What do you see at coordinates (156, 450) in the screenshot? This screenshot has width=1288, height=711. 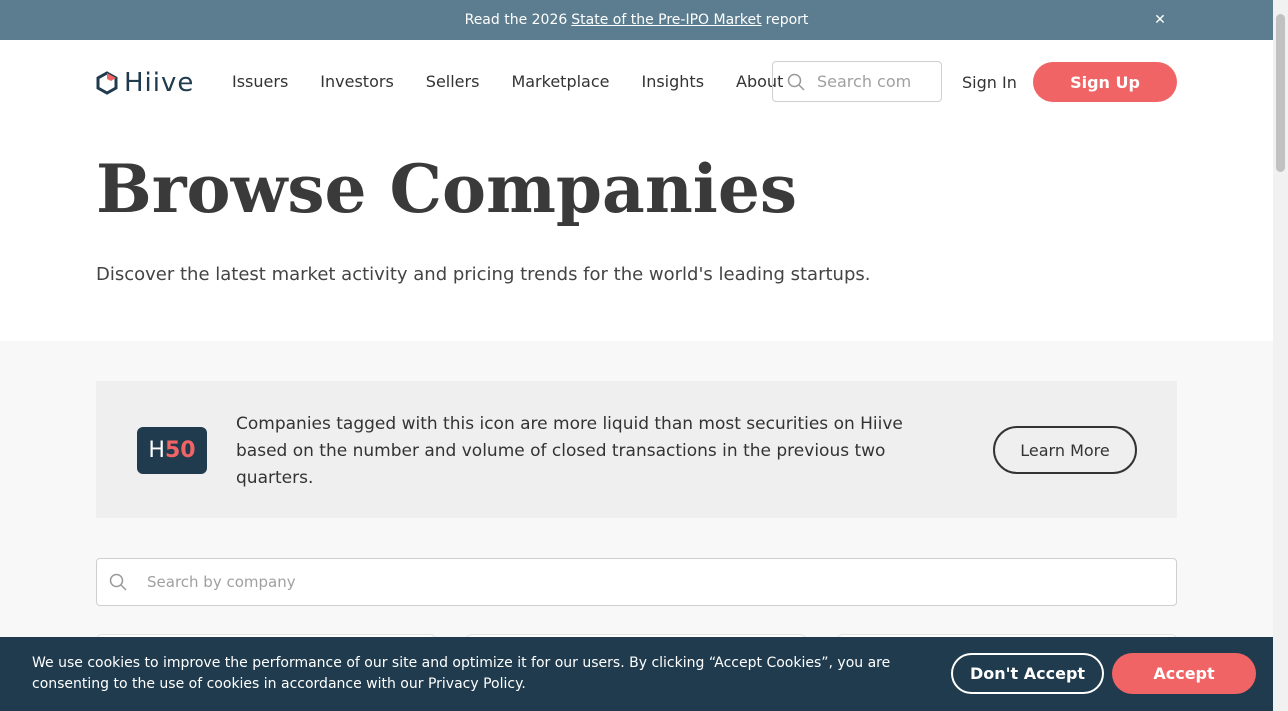 I see `h50-badge-letter: H` at bounding box center [156, 450].